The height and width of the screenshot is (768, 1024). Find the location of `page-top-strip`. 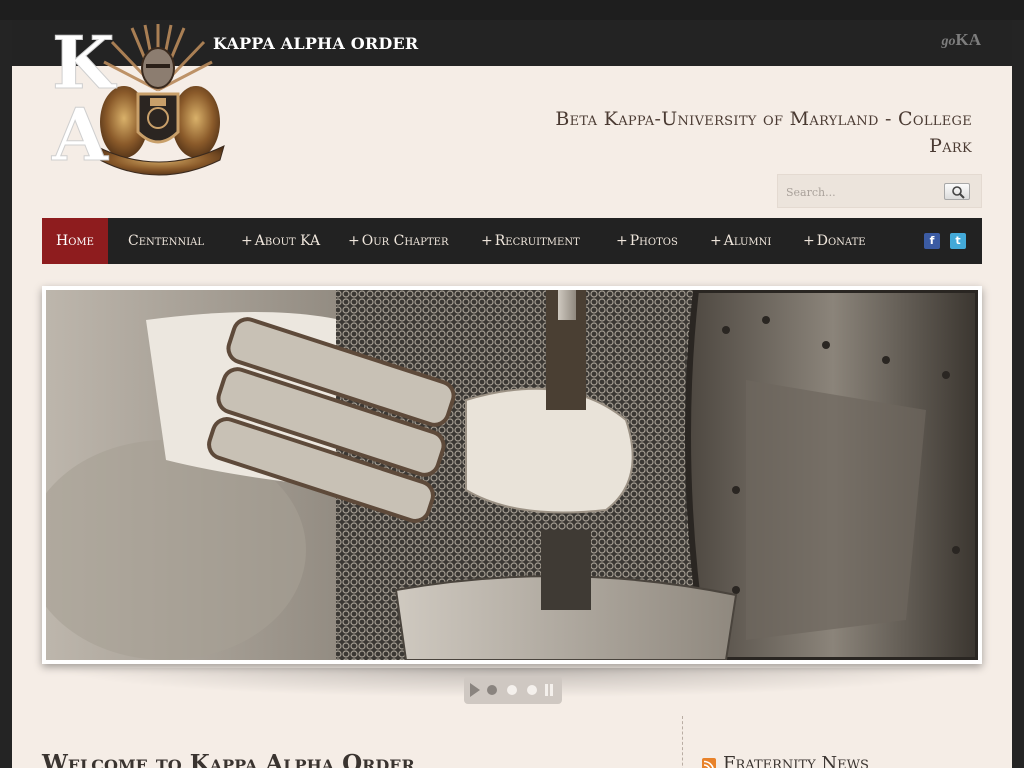

page-top-strip is located at coordinates (512, 10).